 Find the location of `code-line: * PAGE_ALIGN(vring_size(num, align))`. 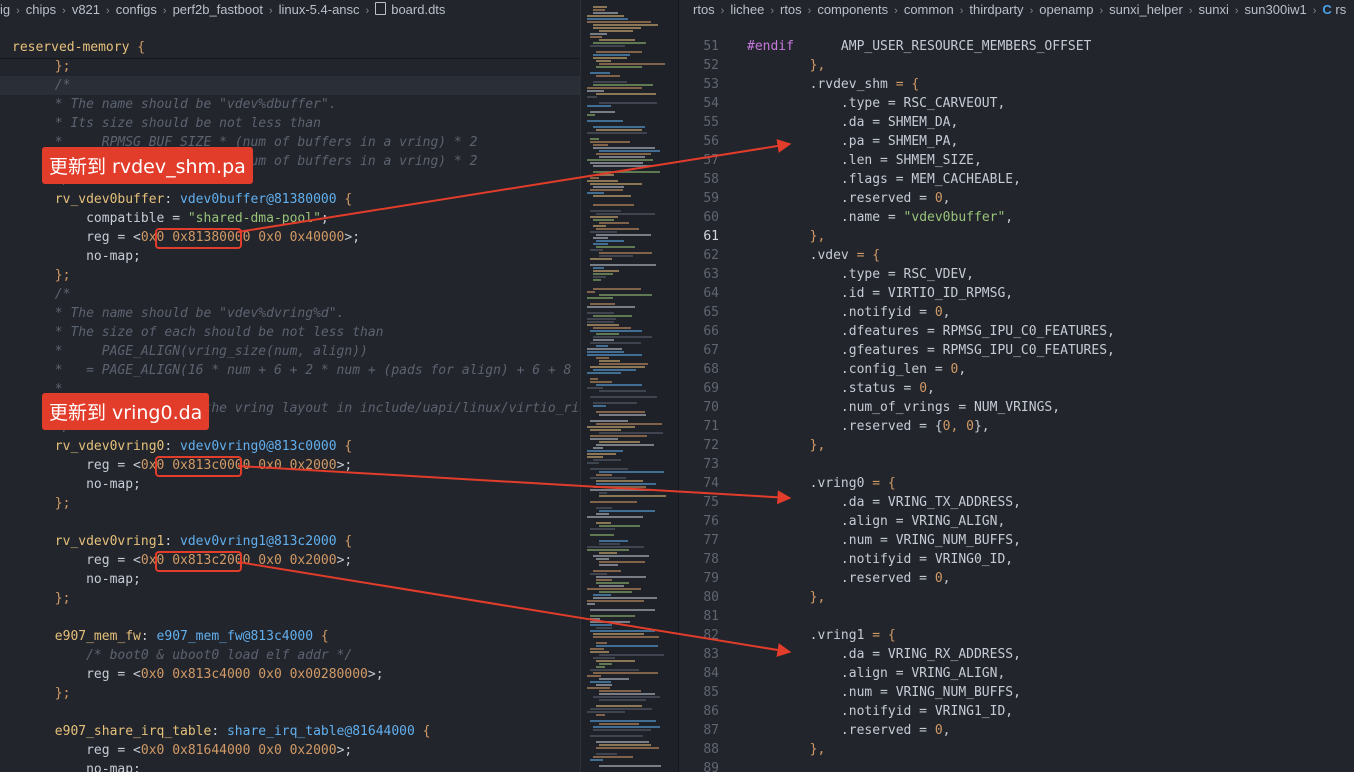

code-line: * PAGE_ALIGN(vring_size(num, align)) is located at coordinates (290, 351).